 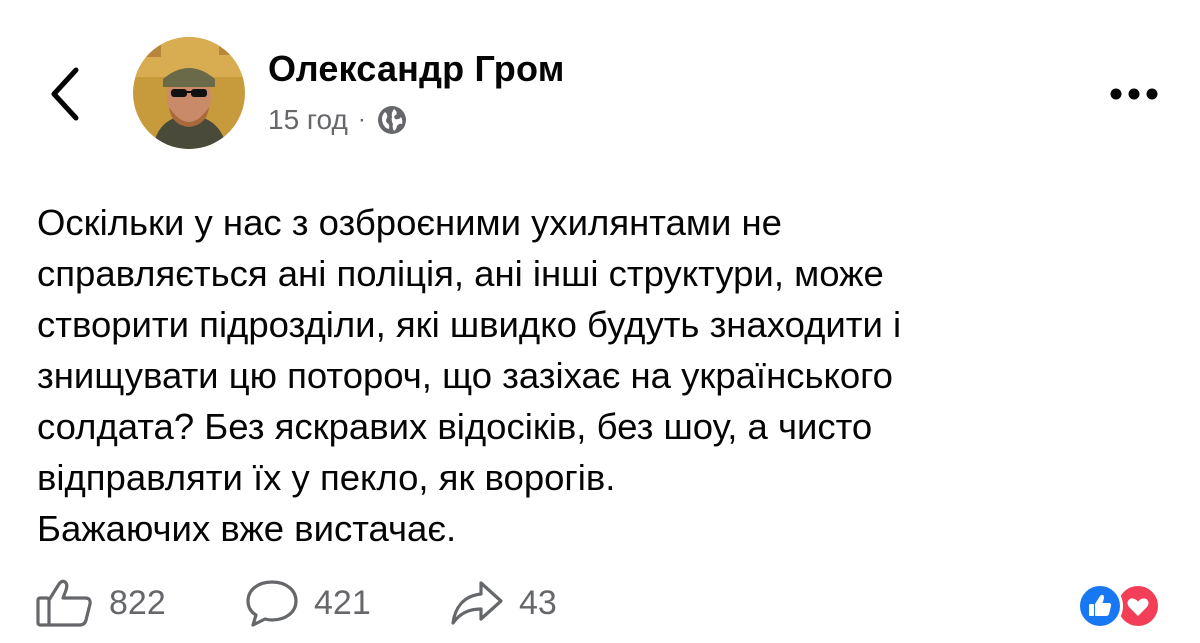 I want to click on comment-count: 421, so click(x=342, y=602).